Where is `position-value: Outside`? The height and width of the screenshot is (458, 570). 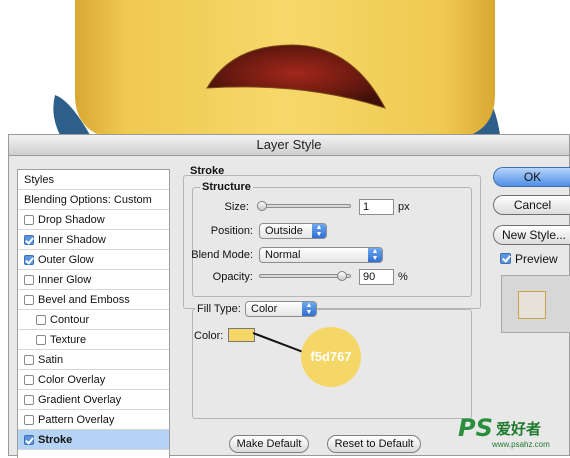
position-value: Outside is located at coordinates (284, 231).